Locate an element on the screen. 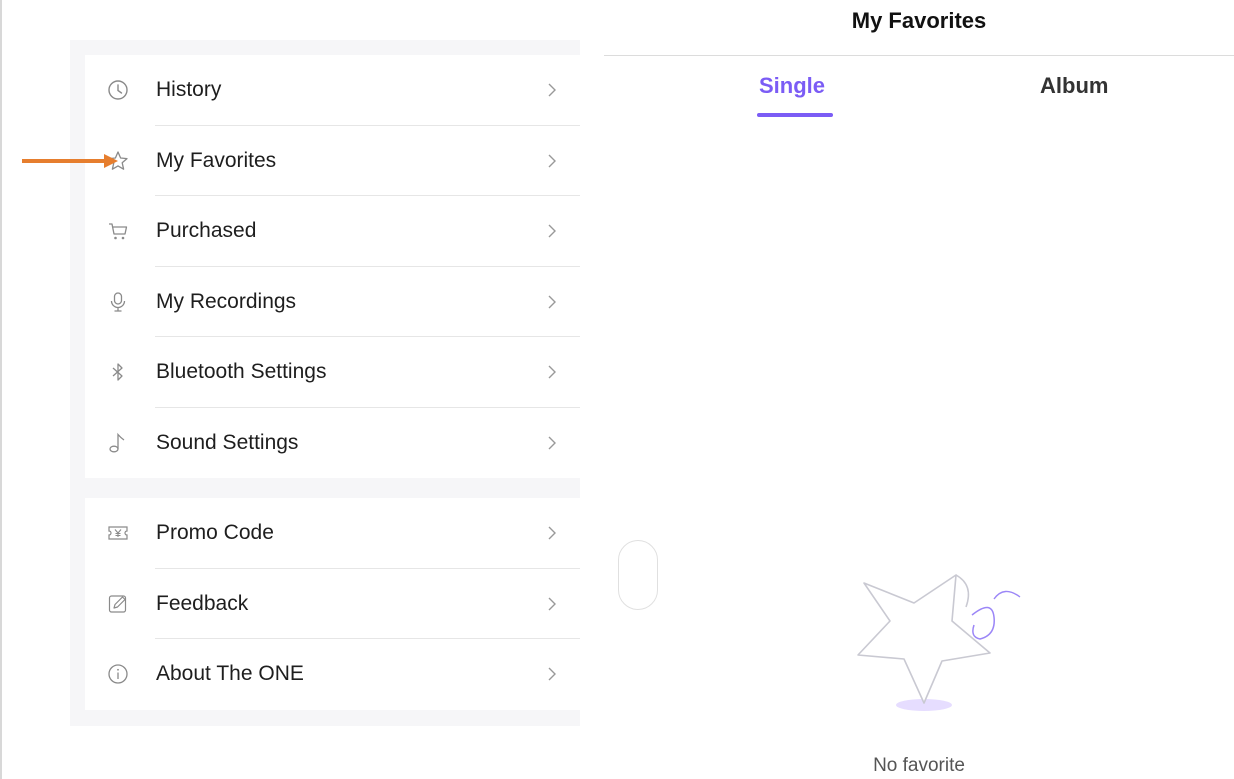  empty-star-illustration-icon is located at coordinates (939, 642).